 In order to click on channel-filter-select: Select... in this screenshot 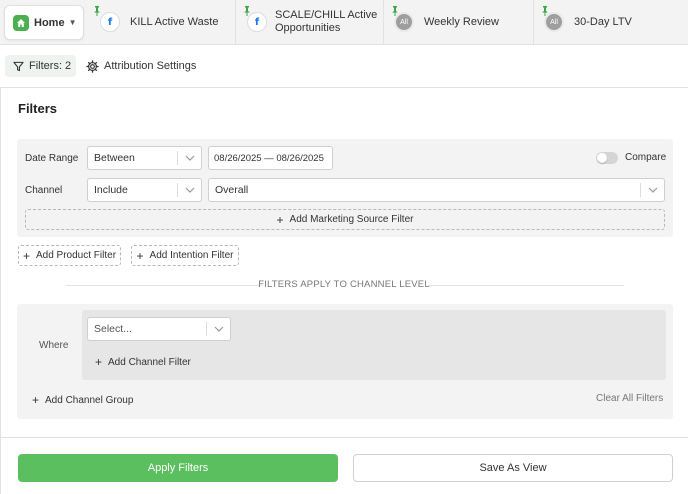, I will do `click(159, 329)`.